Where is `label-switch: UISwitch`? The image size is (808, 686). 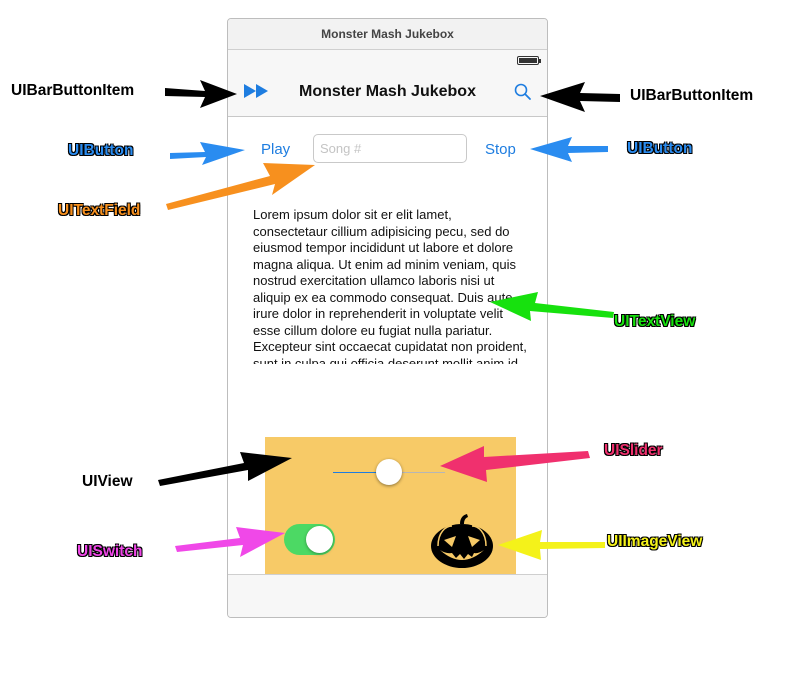
label-switch: UISwitch is located at coordinates (110, 551).